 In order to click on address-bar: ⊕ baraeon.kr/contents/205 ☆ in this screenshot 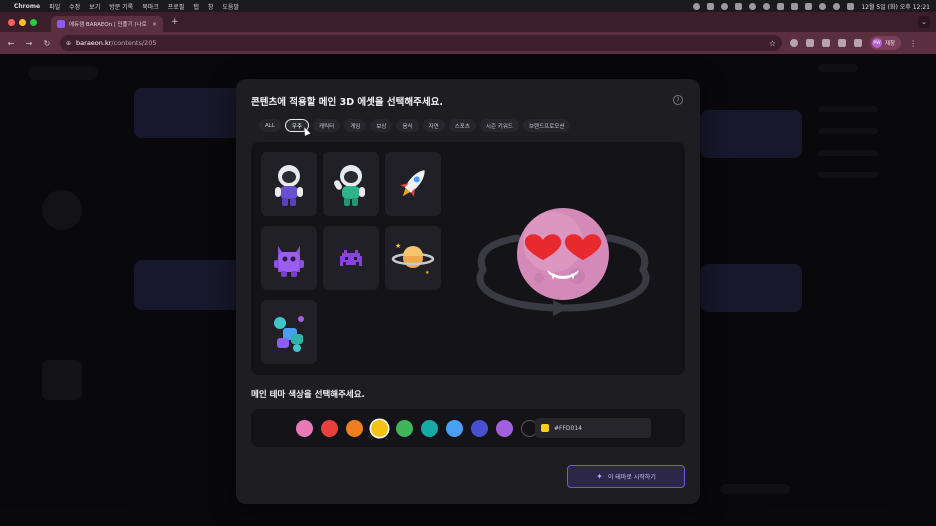, I will do `click(421, 43)`.